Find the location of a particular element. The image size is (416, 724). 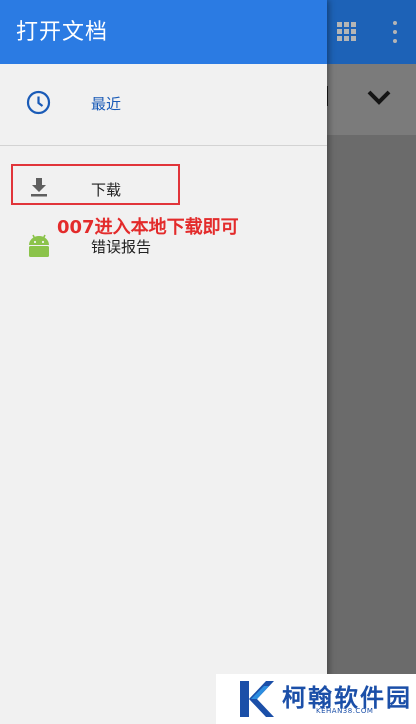

watermark: 柯翰软件园 KEHAN38.COM is located at coordinates (316, 699).